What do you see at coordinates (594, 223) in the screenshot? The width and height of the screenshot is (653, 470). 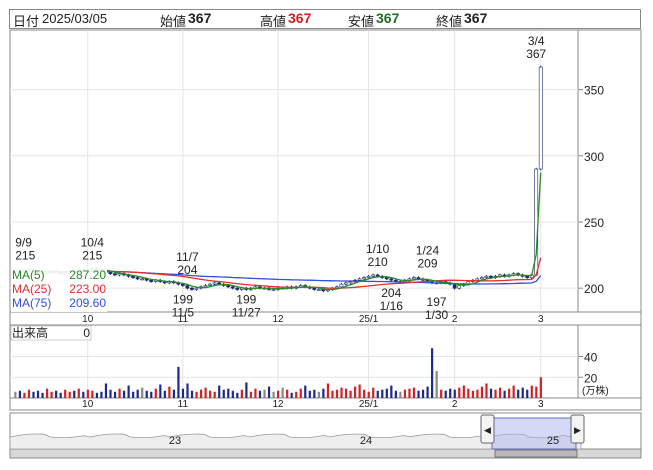 I see `price-tick-label: 250` at bounding box center [594, 223].